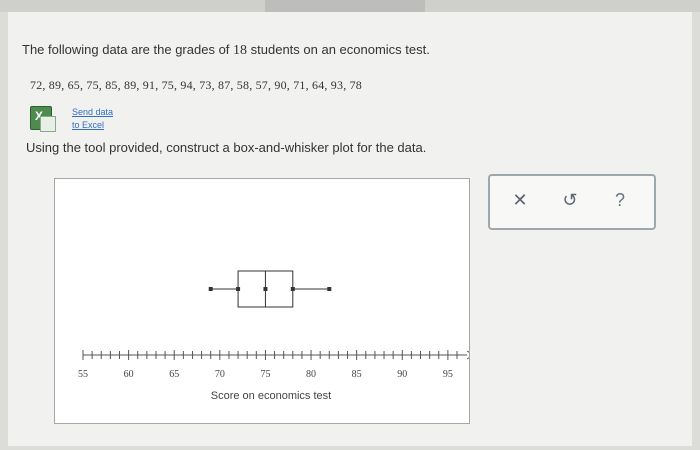 This screenshot has width=700, height=450. What do you see at coordinates (402, 374) in the screenshot?
I see `x-tick-label: 90` at bounding box center [402, 374].